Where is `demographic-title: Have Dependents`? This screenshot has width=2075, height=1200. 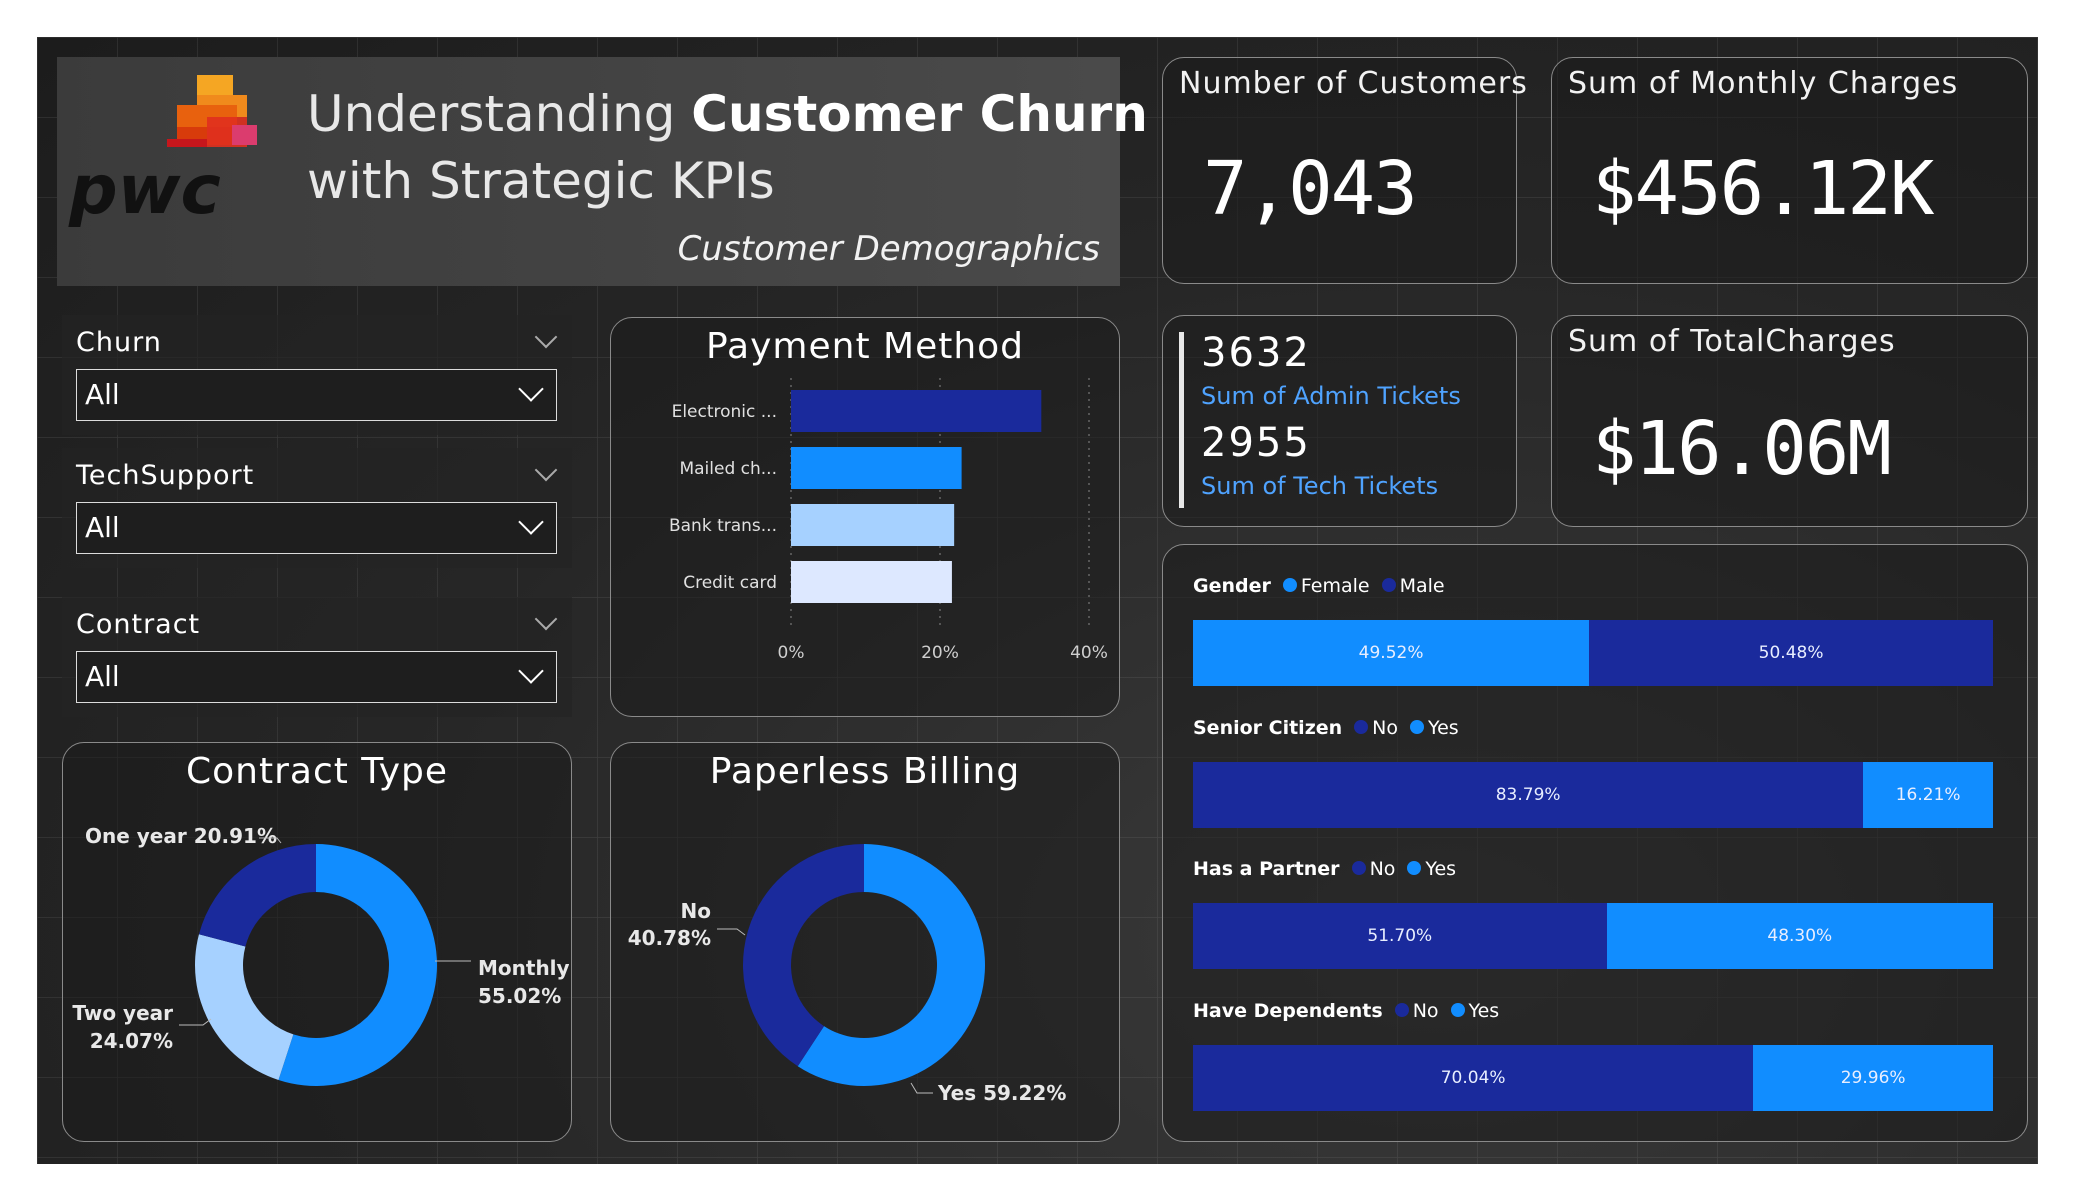 demographic-title: Have Dependents is located at coordinates (1288, 1011).